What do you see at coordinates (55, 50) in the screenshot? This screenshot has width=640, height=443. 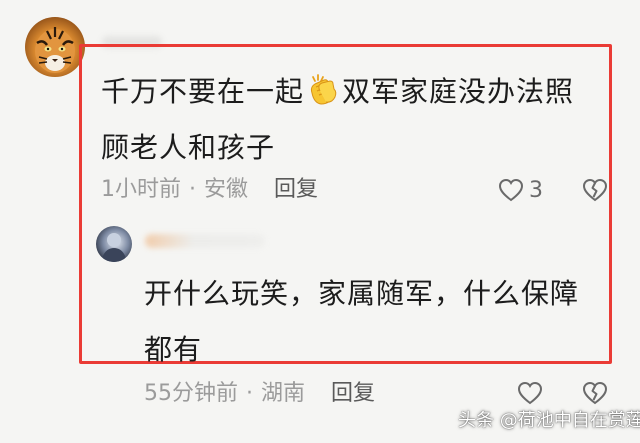 I see `tiger-face-icon` at bounding box center [55, 50].